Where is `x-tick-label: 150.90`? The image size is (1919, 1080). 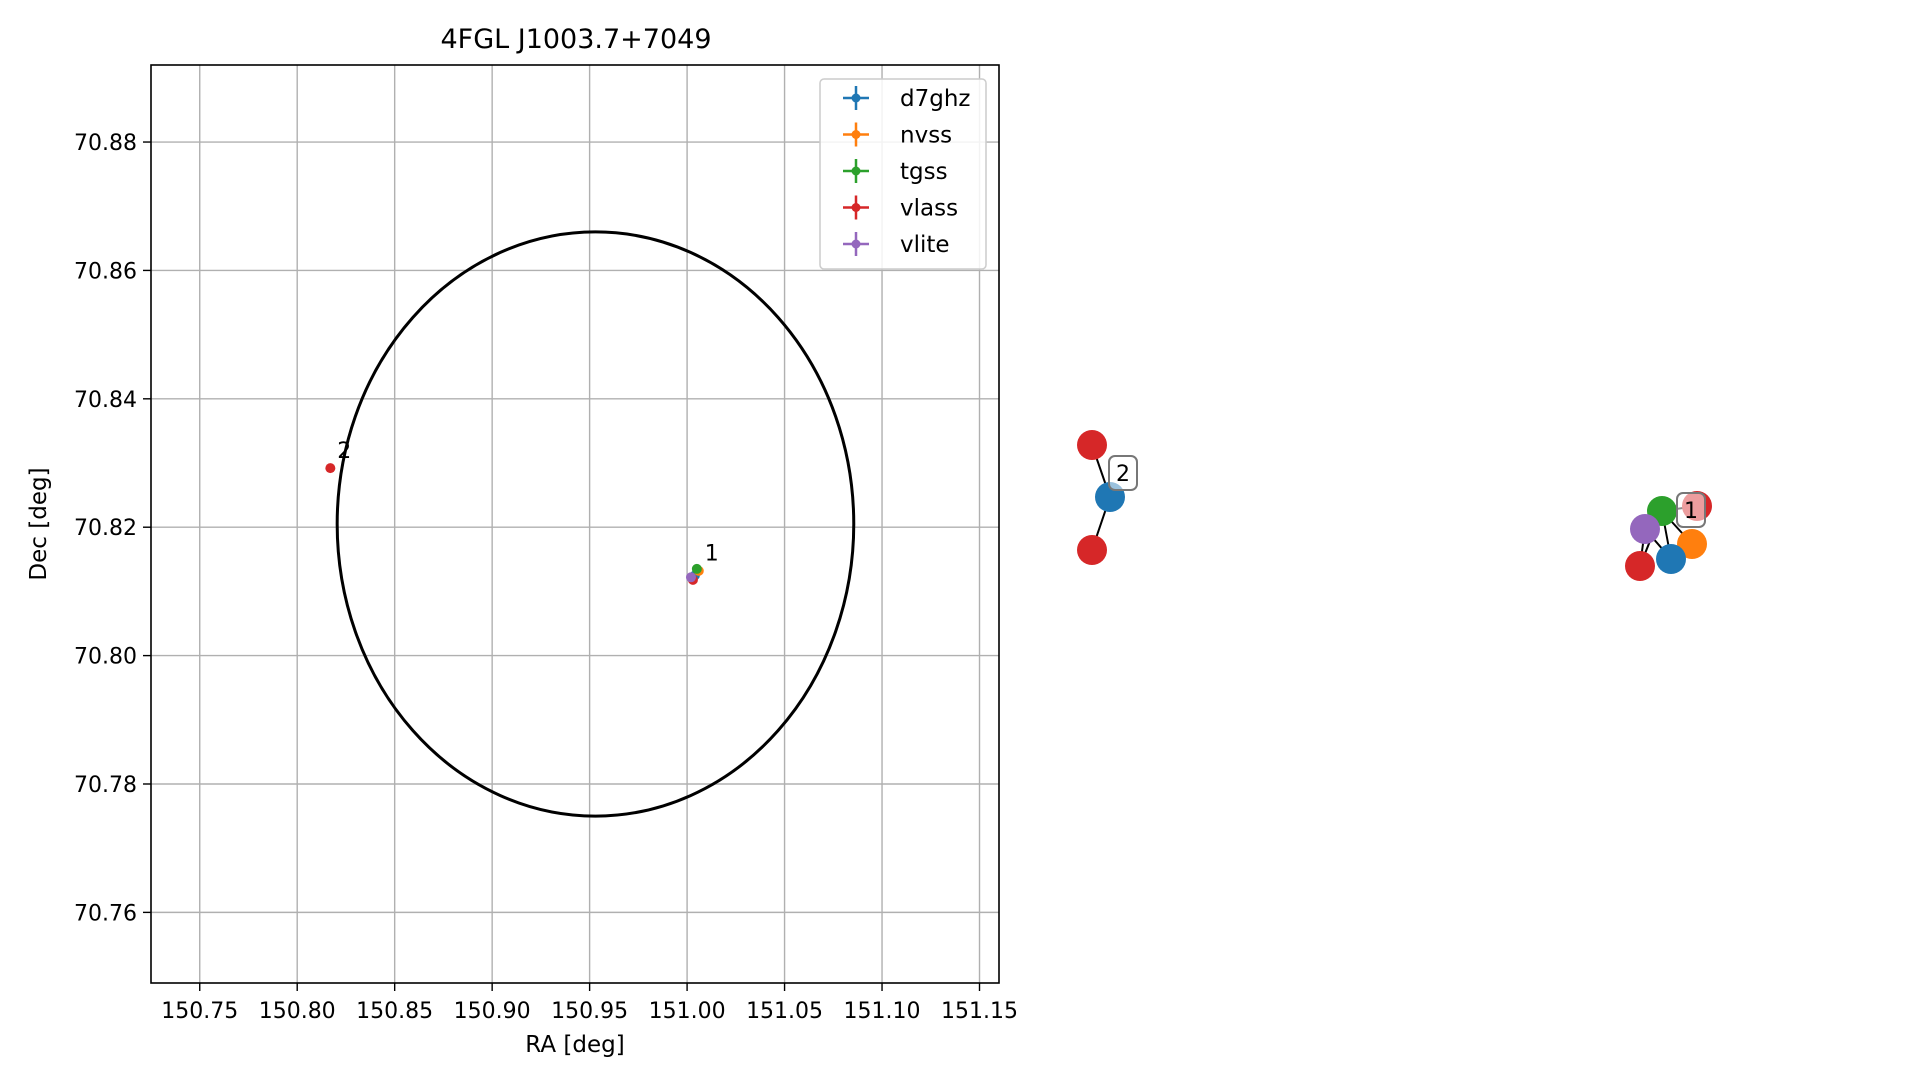
x-tick-label: 150.90 is located at coordinates (492, 1011).